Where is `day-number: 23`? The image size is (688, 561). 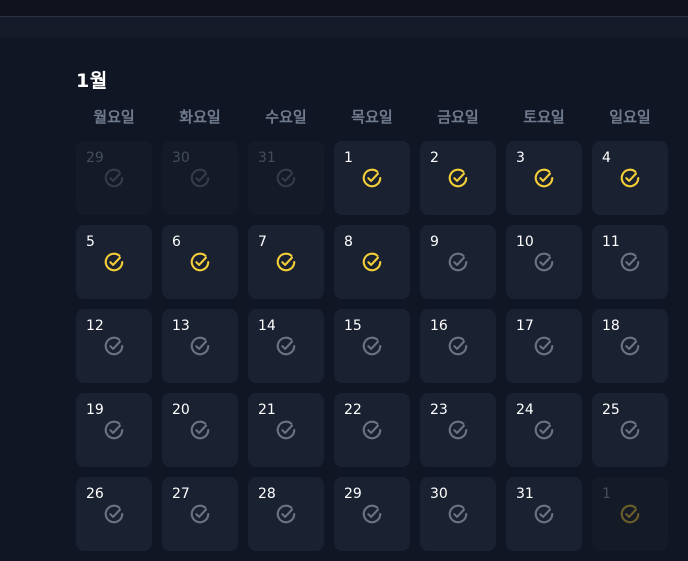
day-number: 23 is located at coordinates (439, 410).